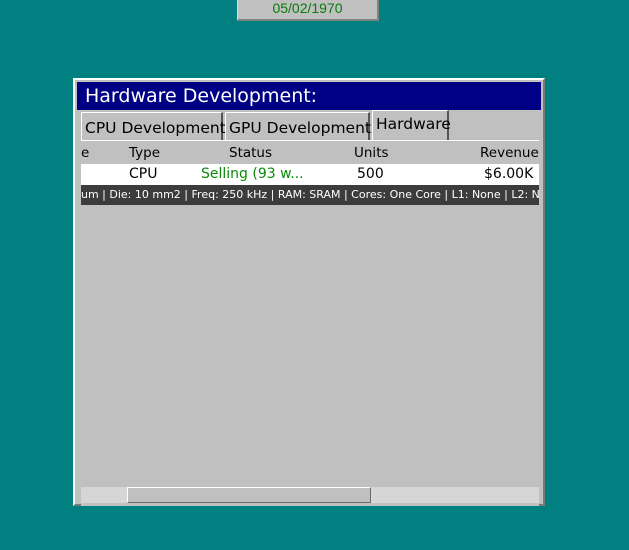 This screenshot has height=550, width=629. I want to click on column-header-units: Units, so click(371, 153).